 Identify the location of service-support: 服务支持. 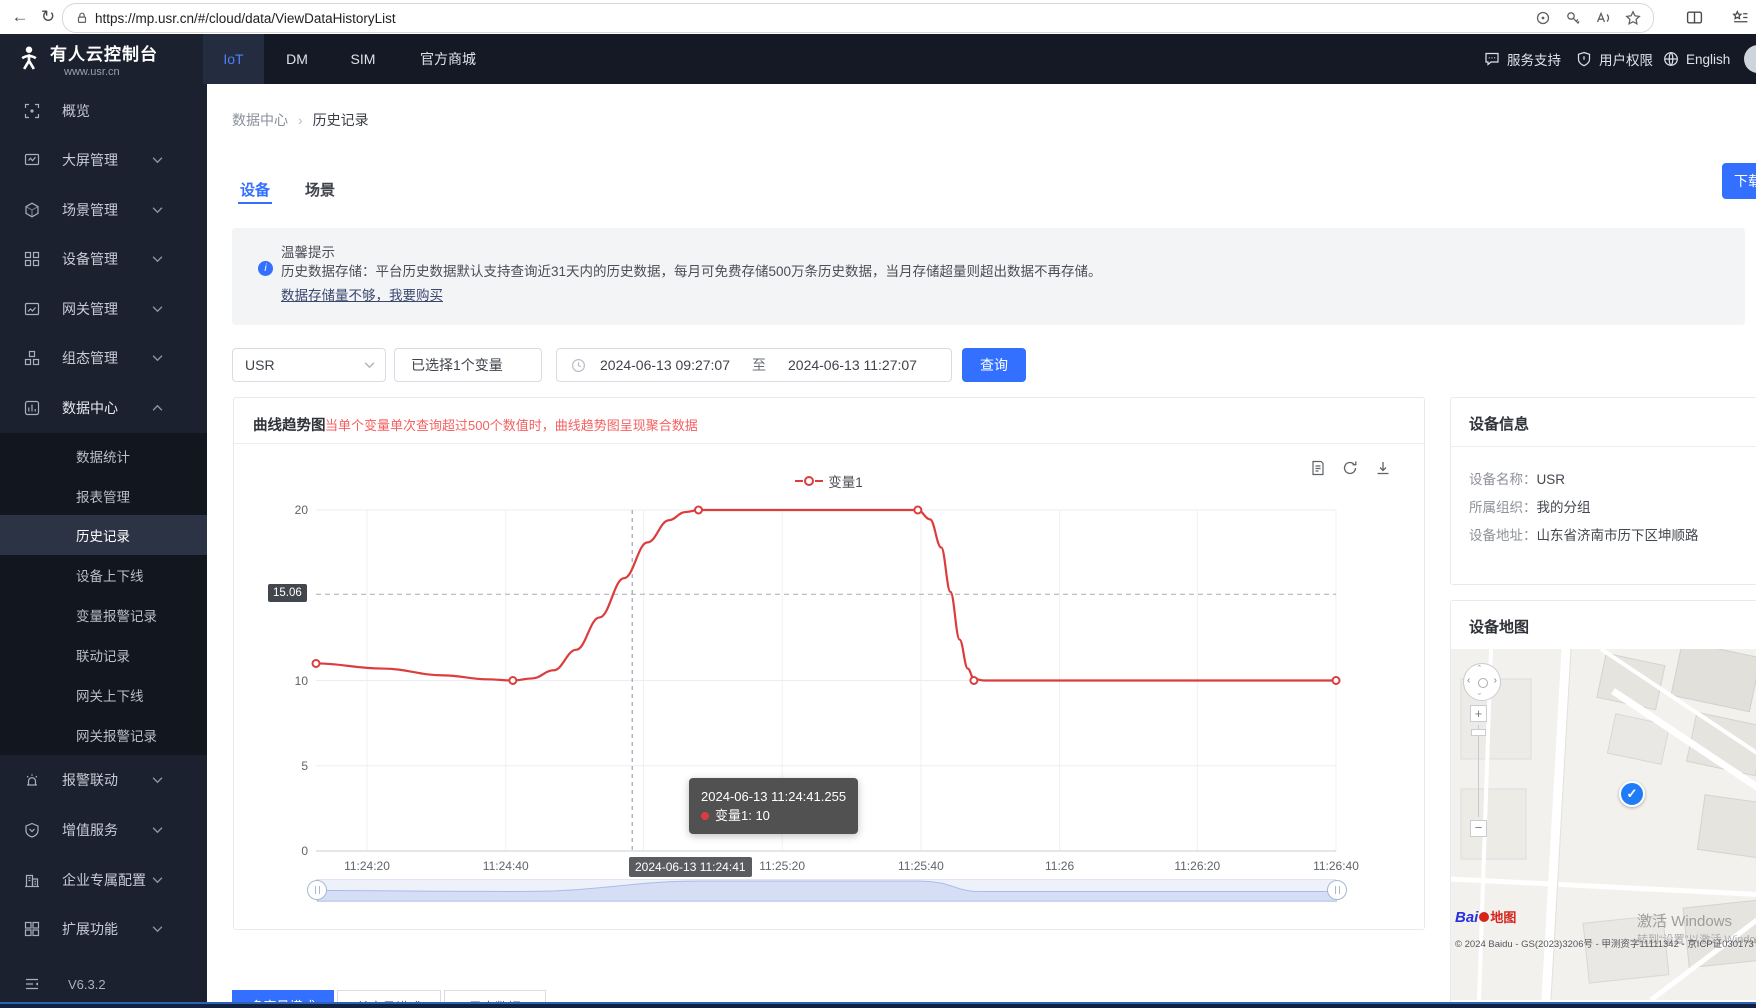
(1522, 59).